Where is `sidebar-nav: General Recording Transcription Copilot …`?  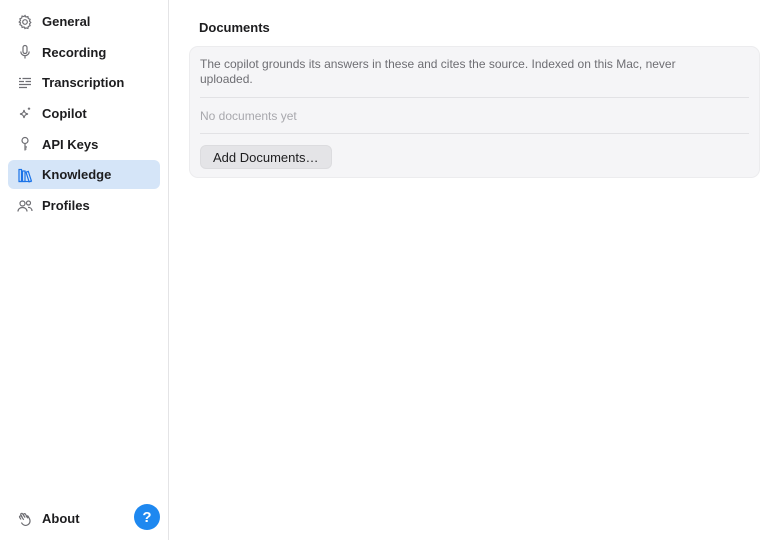 sidebar-nav: General Recording Transcription Copilot … is located at coordinates (84, 114).